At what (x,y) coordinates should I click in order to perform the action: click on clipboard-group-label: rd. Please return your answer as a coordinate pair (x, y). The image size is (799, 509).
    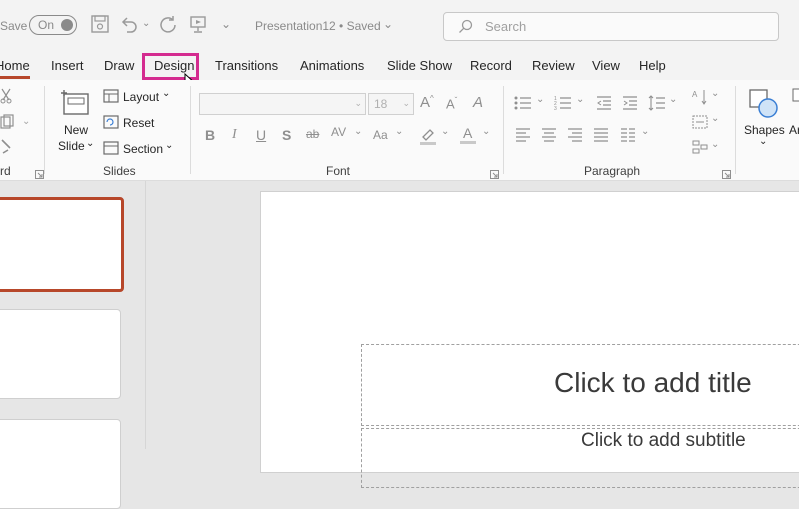
    Looking at the image, I should click on (5, 171).